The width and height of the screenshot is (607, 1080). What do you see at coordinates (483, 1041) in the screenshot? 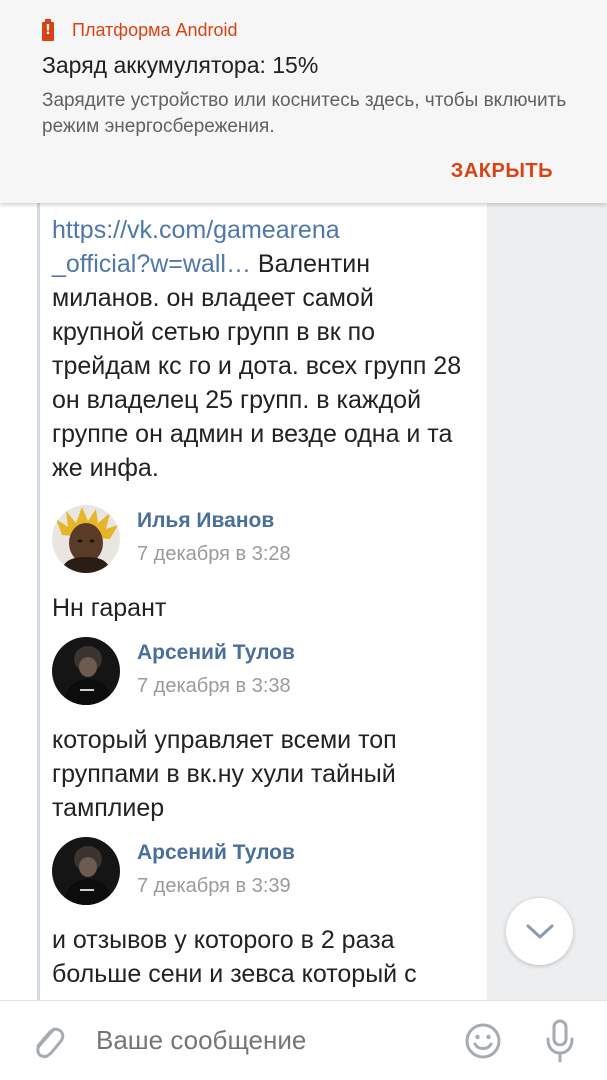
I see `smile-icon` at bounding box center [483, 1041].